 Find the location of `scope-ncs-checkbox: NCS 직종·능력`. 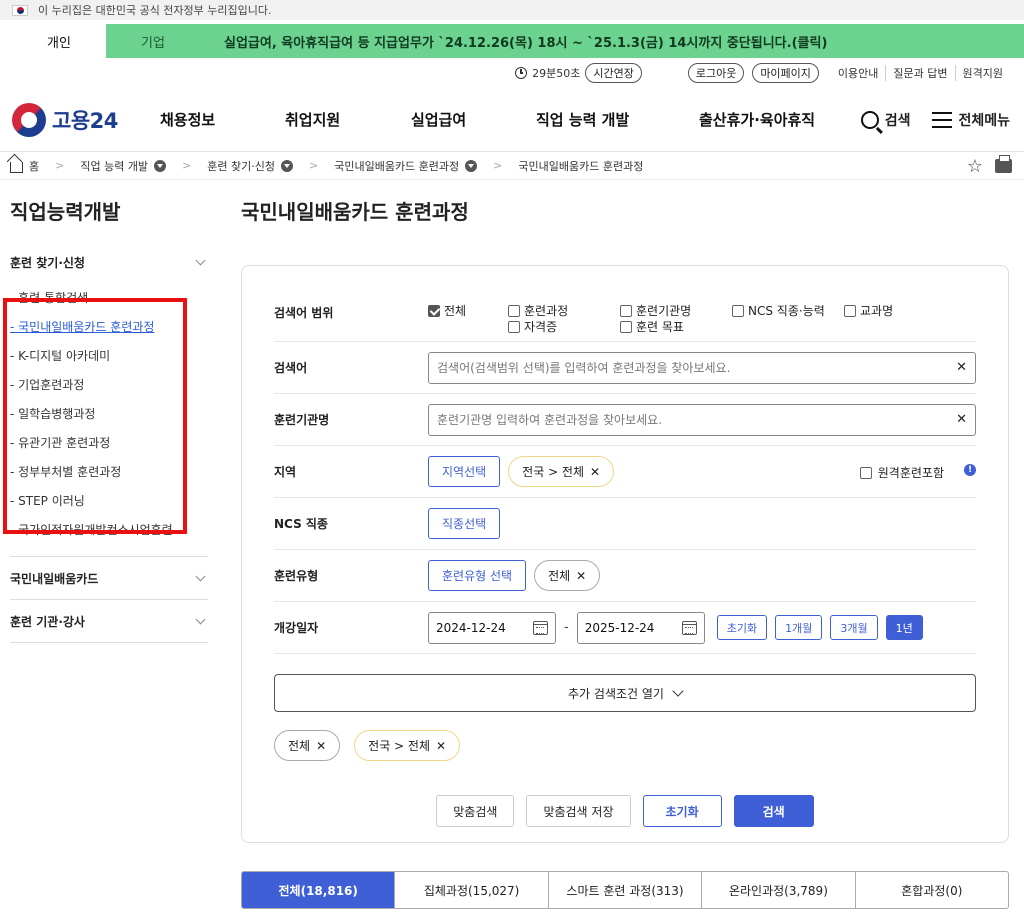

scope-ncs-checkbox: NCS 직종·능력 is located at coordinates (778, 310).